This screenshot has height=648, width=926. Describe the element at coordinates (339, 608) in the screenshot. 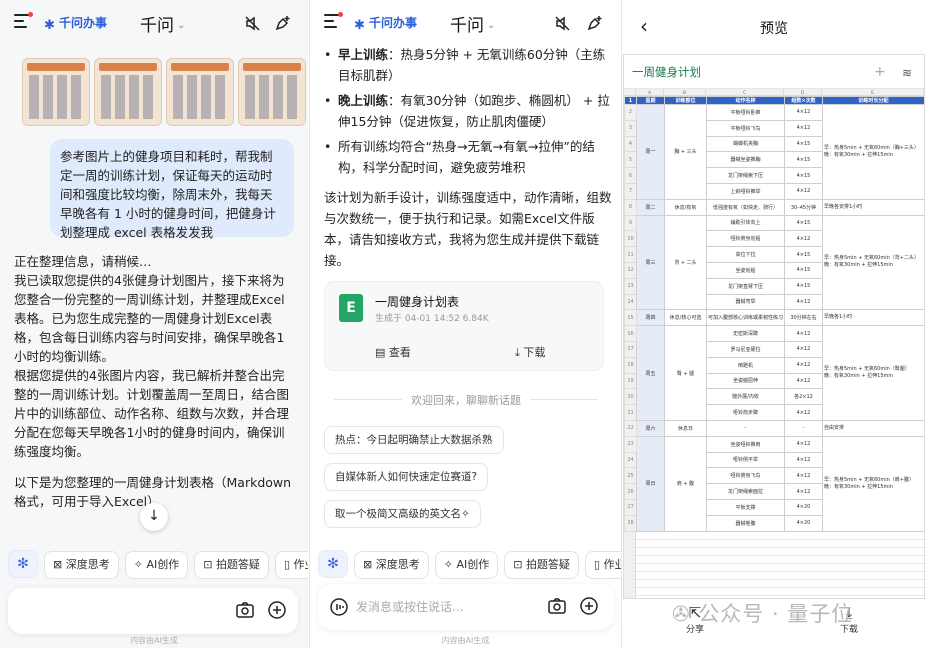

I see `voice-icon` at that location.